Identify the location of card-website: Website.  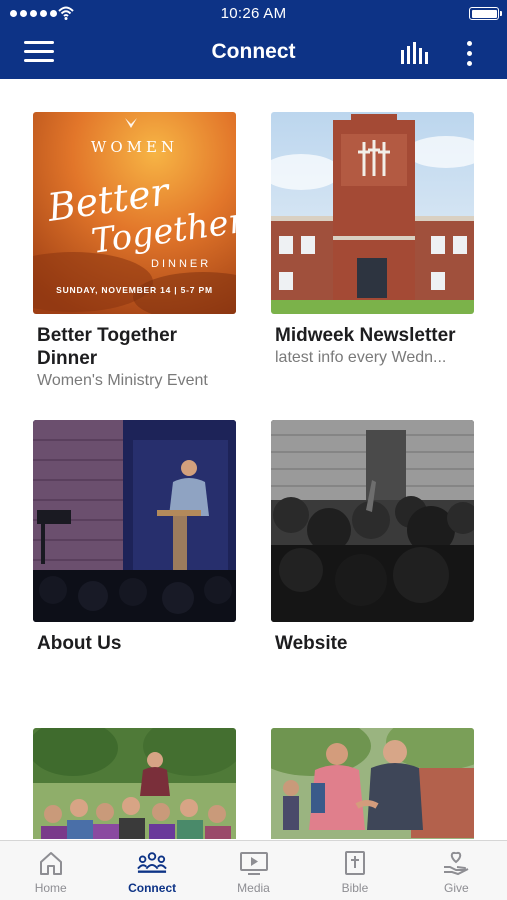
(372, 537).